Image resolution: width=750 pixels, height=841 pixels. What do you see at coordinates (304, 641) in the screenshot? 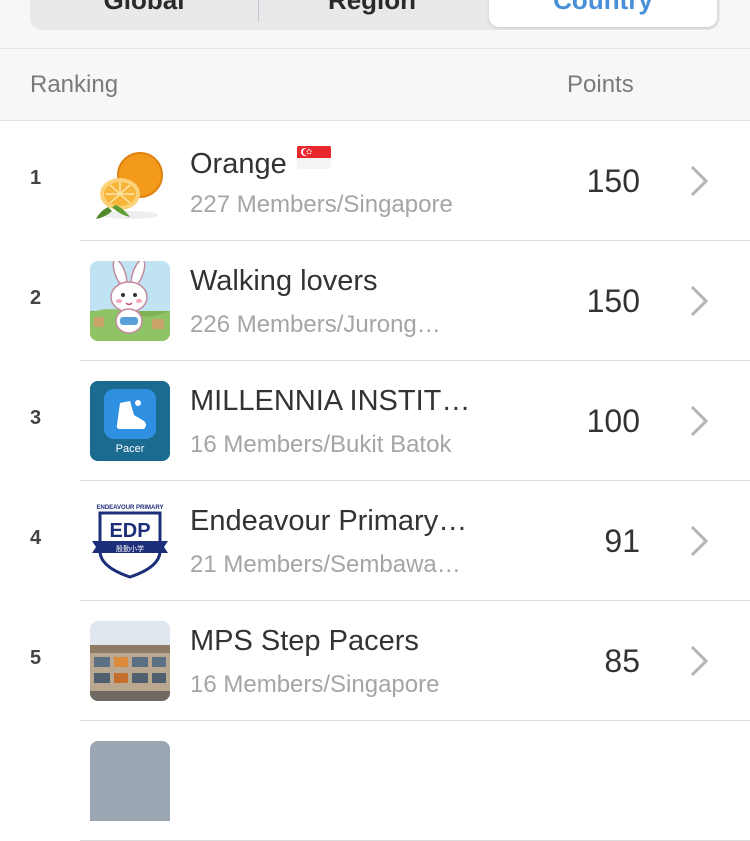
I see `group-name: MPS Step Pacers` at bounding box center [304, 641].